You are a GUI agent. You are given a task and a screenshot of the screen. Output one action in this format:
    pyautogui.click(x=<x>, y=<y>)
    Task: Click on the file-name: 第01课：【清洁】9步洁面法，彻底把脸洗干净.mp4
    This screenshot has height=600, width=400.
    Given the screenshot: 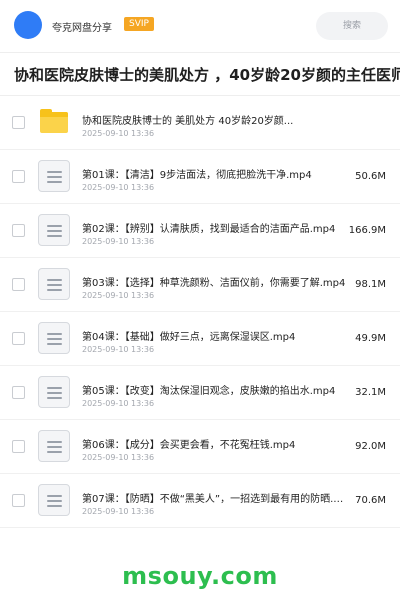 What is the action you would take?
    pyautogui.click(x=217, y=173)
    